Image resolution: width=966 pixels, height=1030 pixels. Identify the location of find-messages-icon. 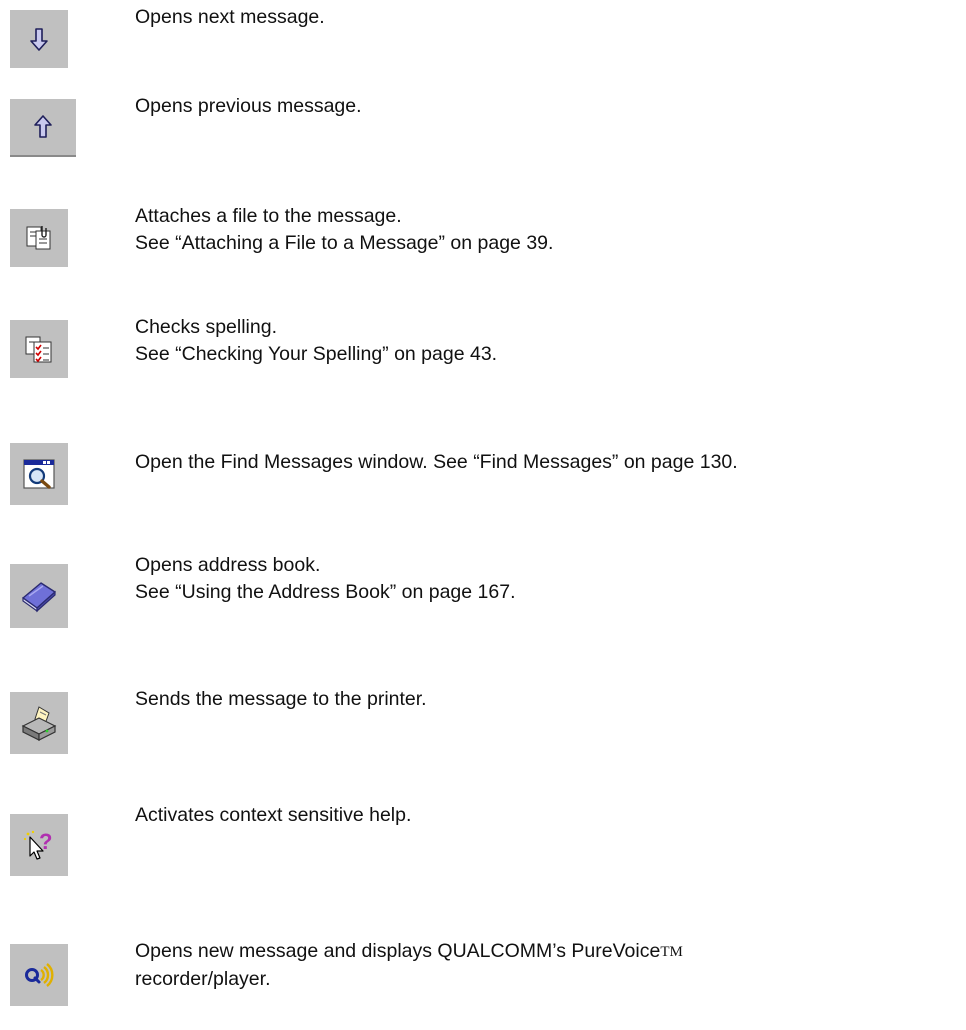
(39, 474).